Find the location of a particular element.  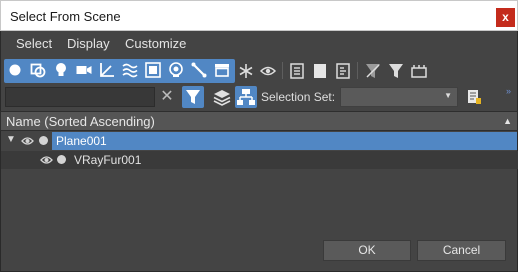

menu-display: Display is located at coordinates (88, 43).